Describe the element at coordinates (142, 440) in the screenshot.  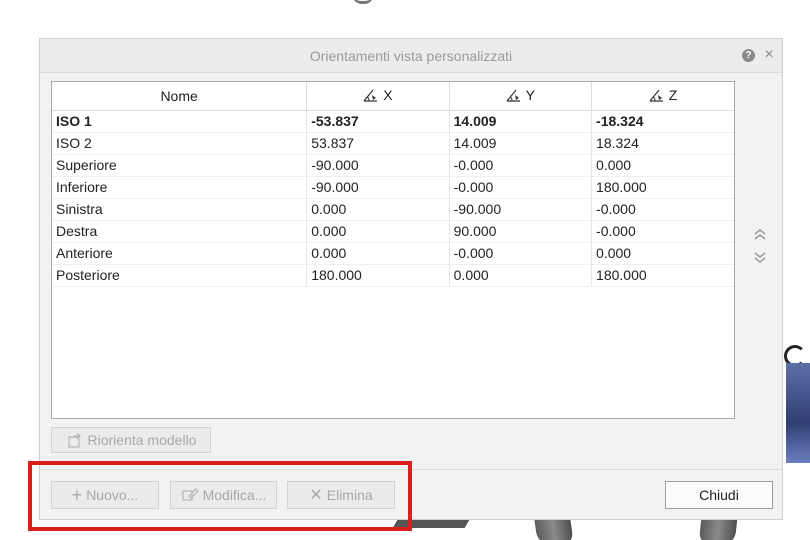
I see `reorient-model-label: Riorienta modello` at that location.